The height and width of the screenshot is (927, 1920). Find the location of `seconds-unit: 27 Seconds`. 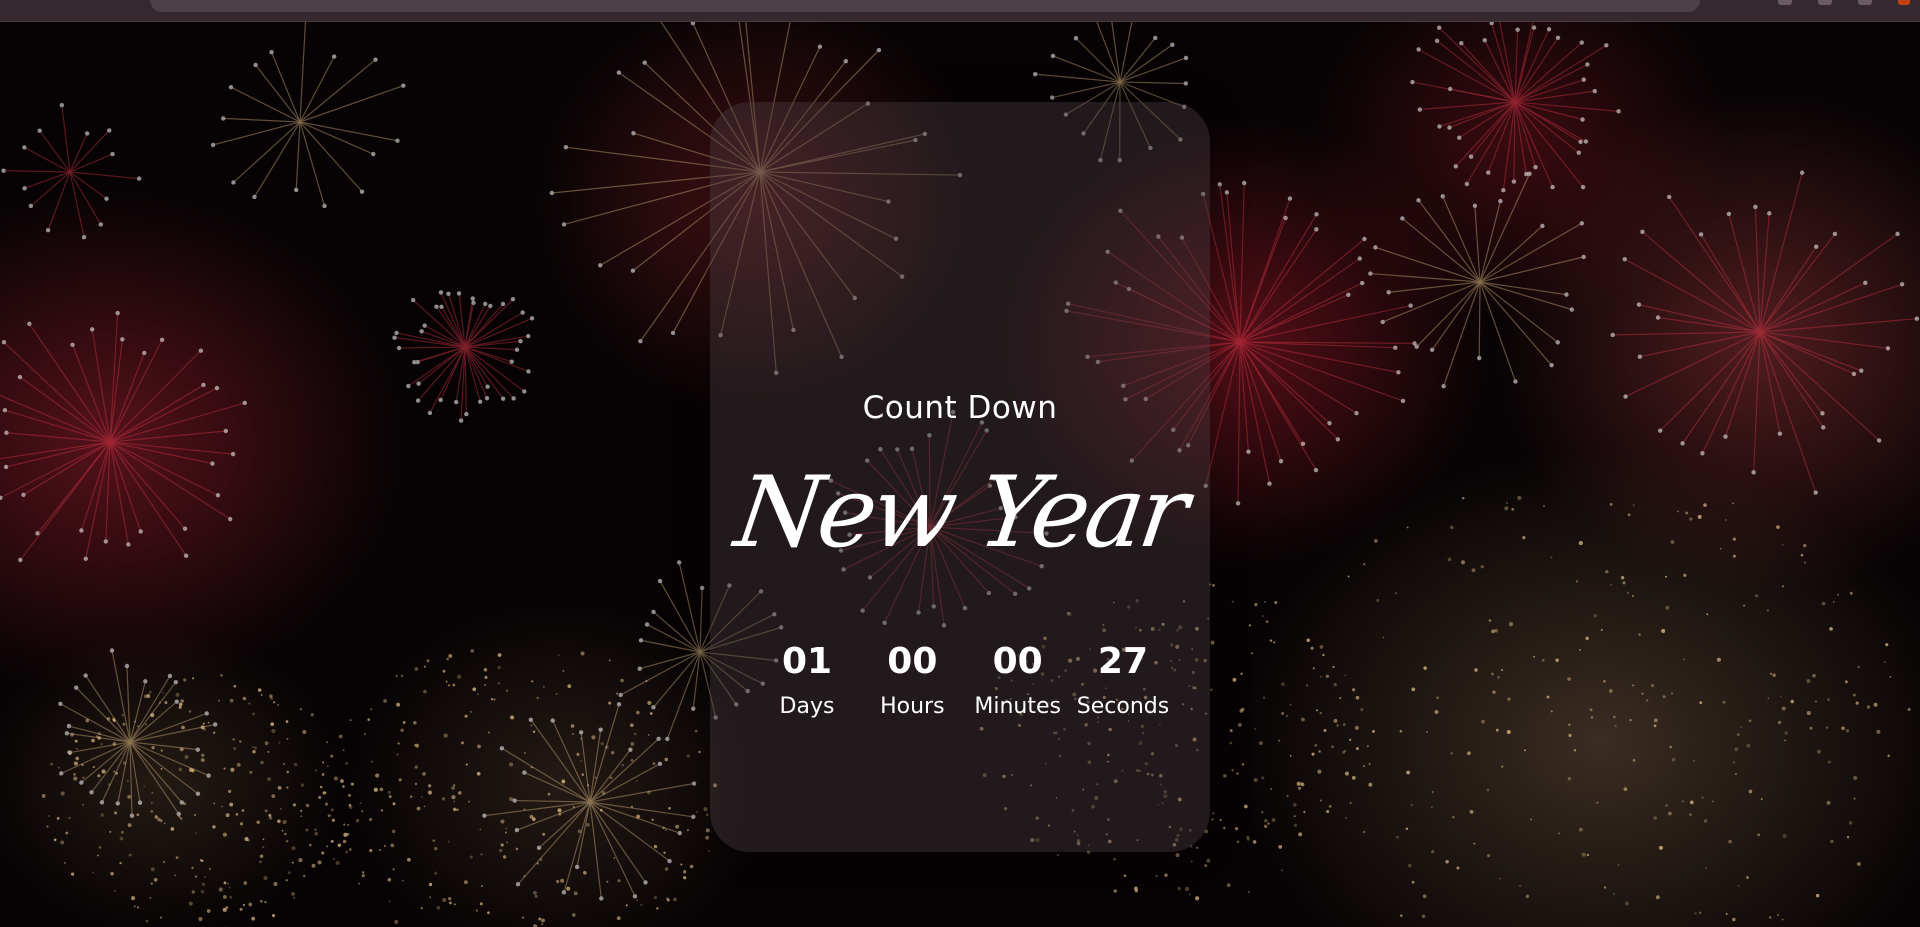

seconds-unit: 27 Seconds is located at coordinates (1123, 680).